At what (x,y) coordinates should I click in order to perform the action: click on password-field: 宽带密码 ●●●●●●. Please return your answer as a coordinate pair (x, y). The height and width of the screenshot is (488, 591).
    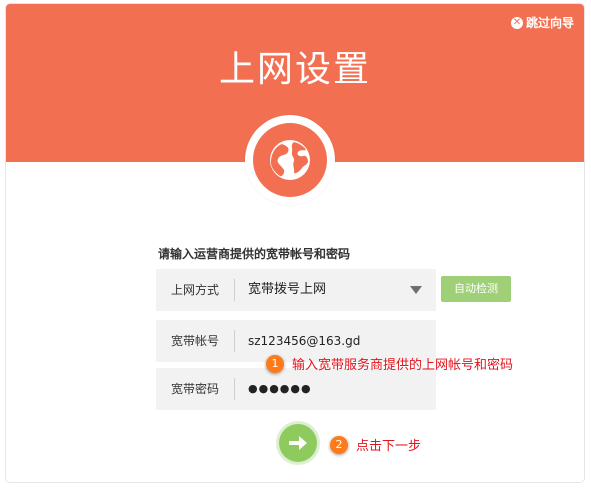
    Looking at the image, I should click on (296, 389).